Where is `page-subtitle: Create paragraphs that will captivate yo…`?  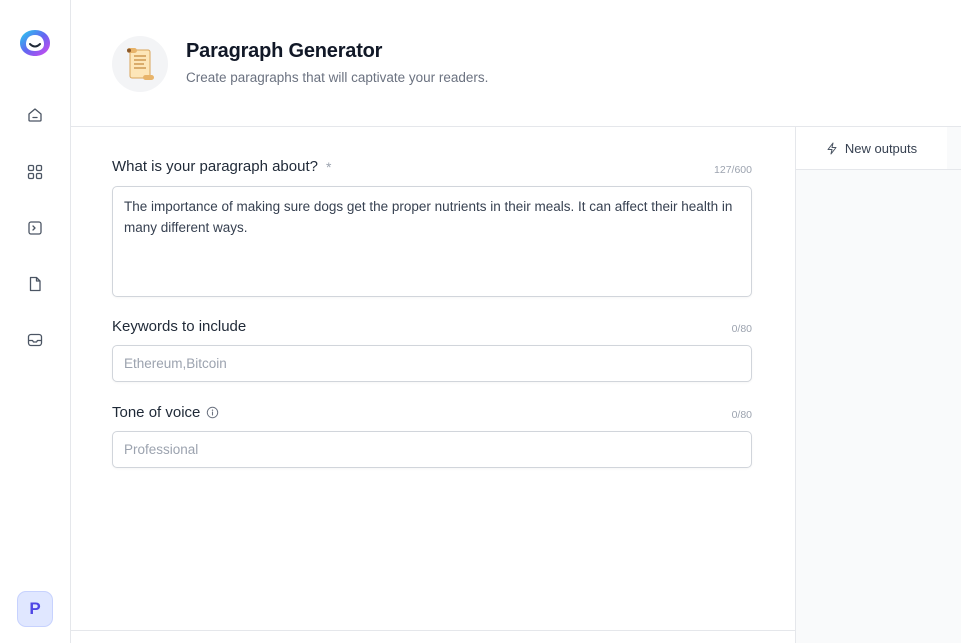 page-subtitle: Create paragraphs that will captivate yo… is located at coordinates (337, 77).